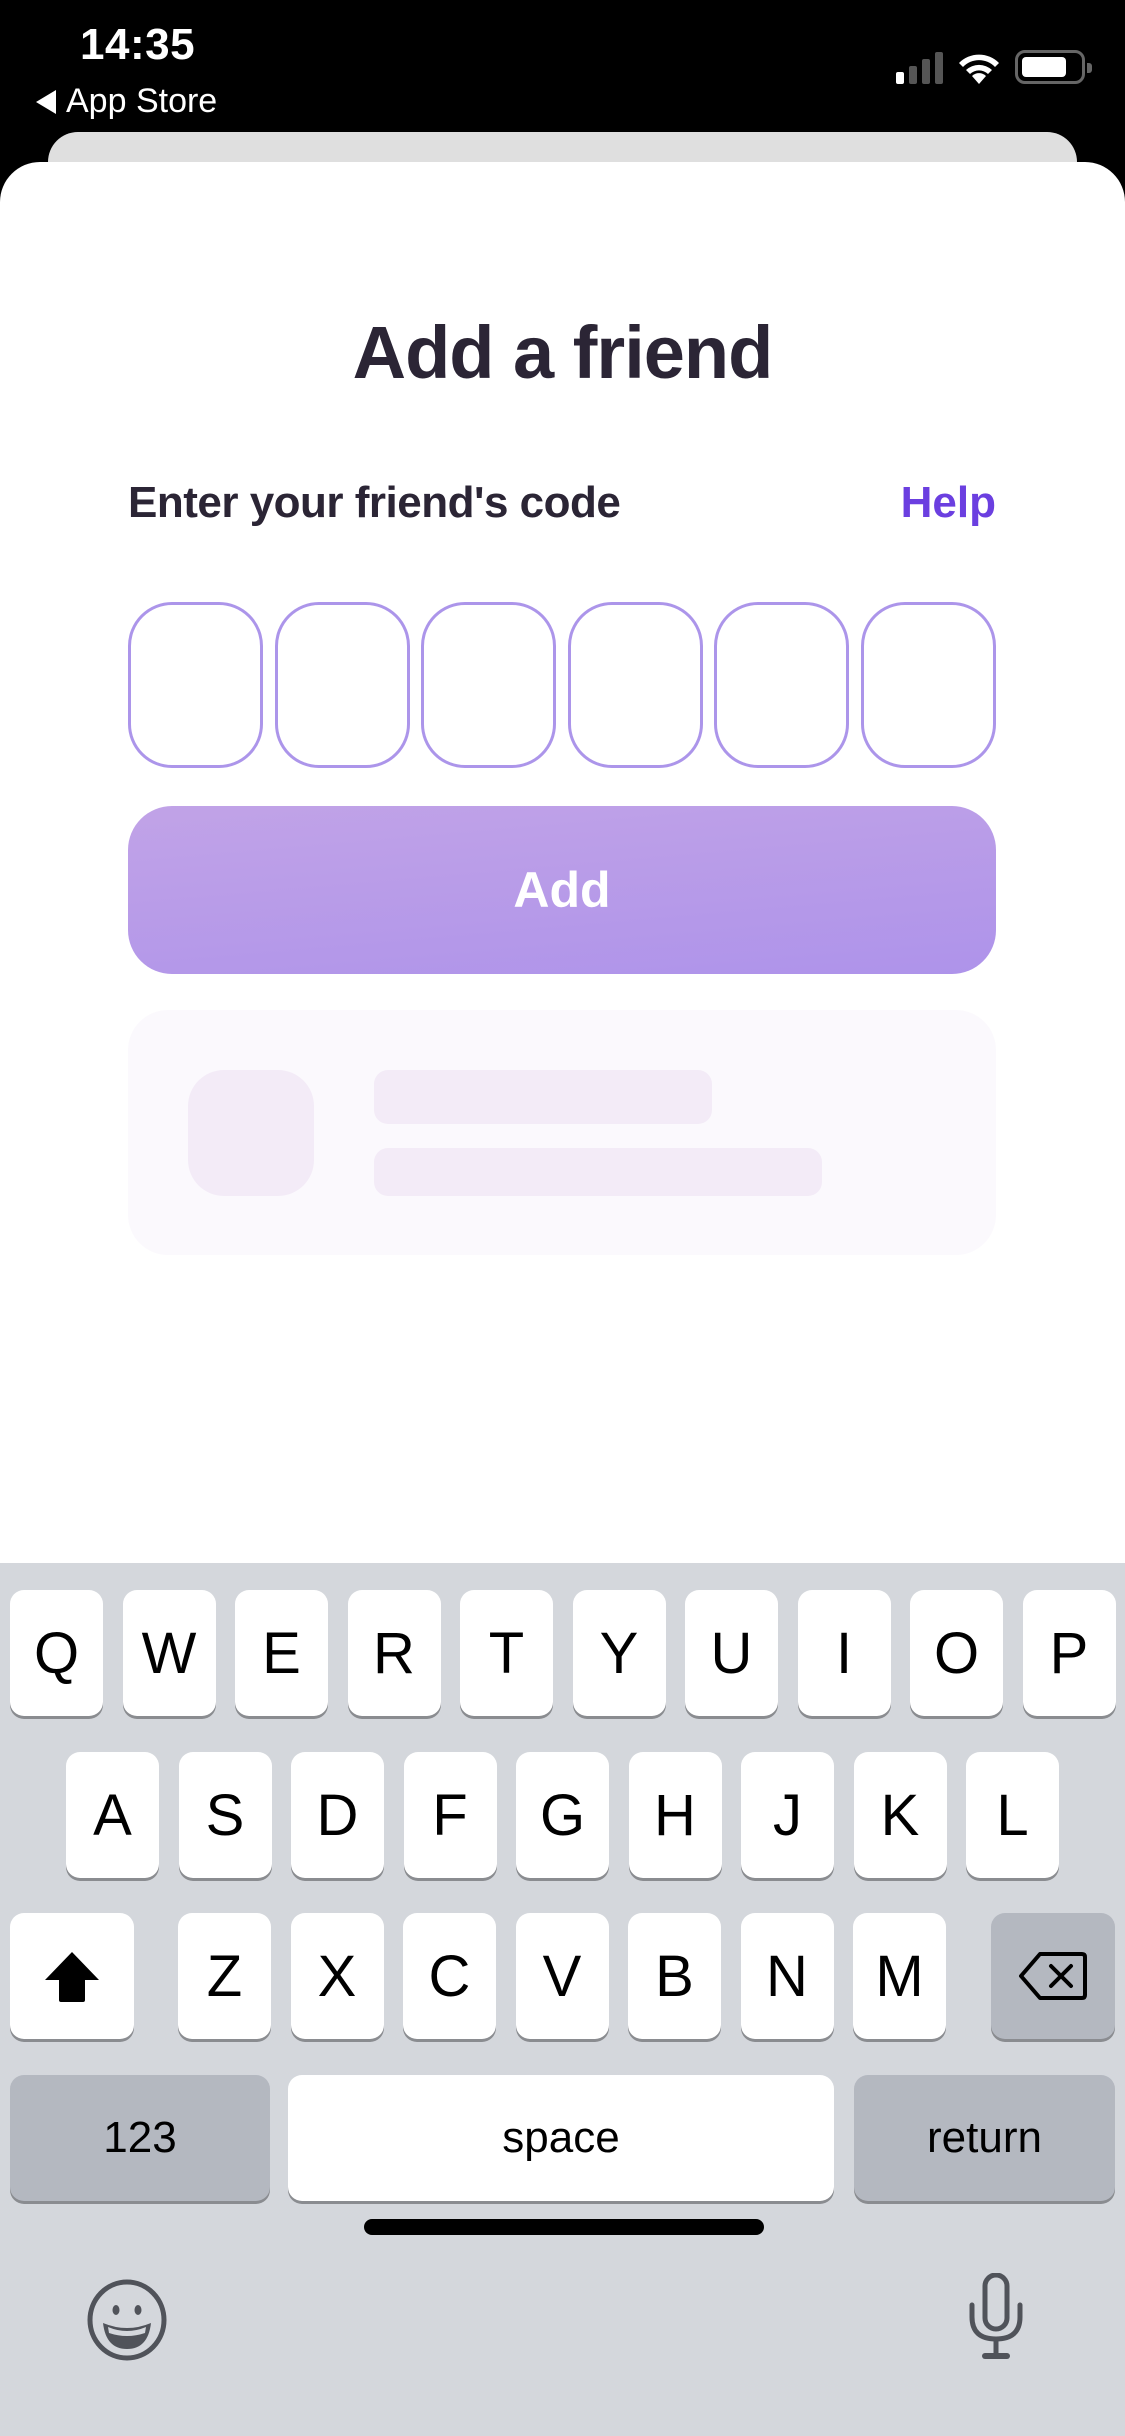 Image resolution: width=1125 pixels, height=2436 pixels. Describe the element at coordinates (844, 1653) in the screenshot. I see `key-i: I` at that location.